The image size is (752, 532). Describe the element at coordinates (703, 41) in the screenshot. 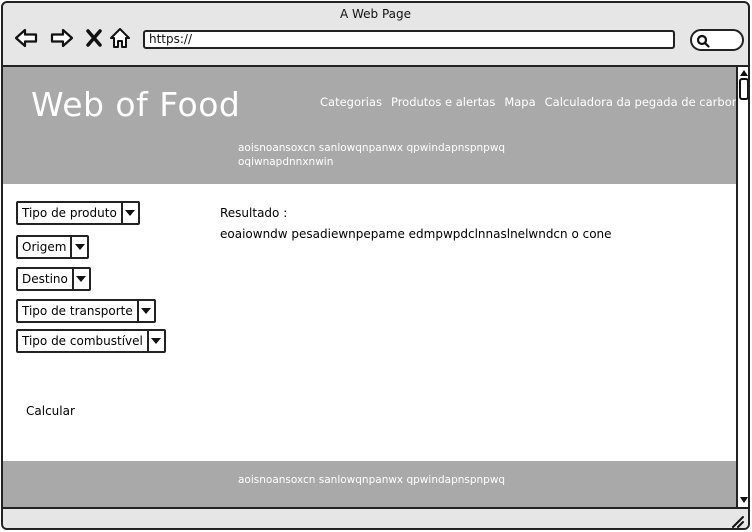

I see `search-icon` at that location.